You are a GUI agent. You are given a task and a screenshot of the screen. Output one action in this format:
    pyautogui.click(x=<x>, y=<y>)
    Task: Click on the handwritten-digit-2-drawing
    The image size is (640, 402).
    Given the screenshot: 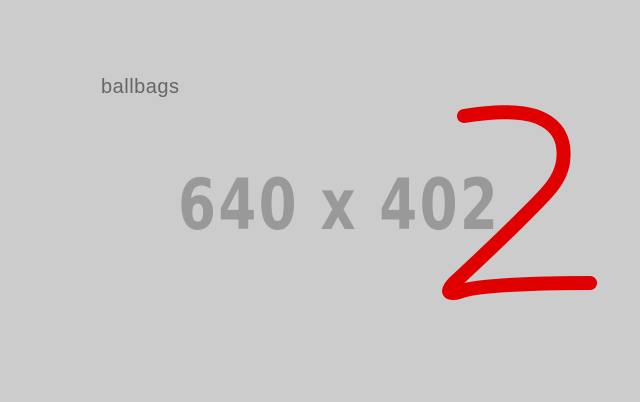 What is the action you would take?
    pyautogui.click(x=519, y=203)
    